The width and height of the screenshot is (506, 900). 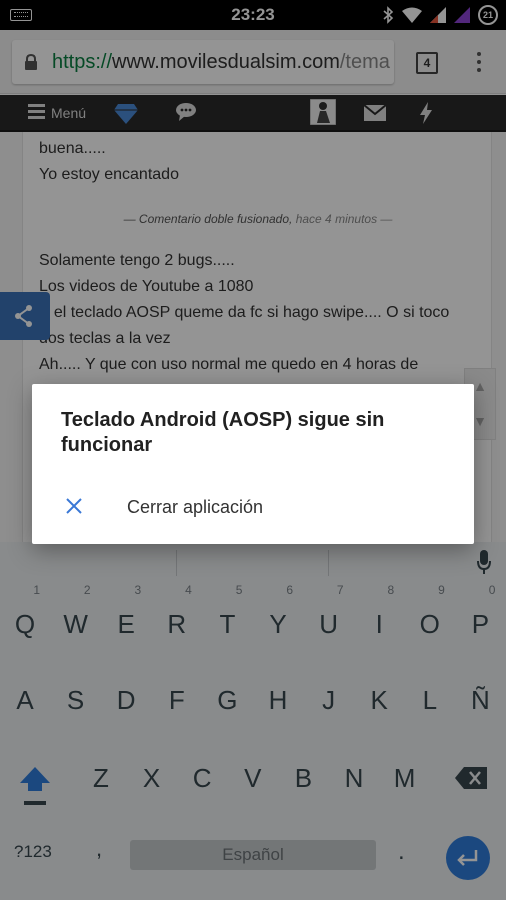 I want to click on battery-icon: 21, so click(x=488, y=15).